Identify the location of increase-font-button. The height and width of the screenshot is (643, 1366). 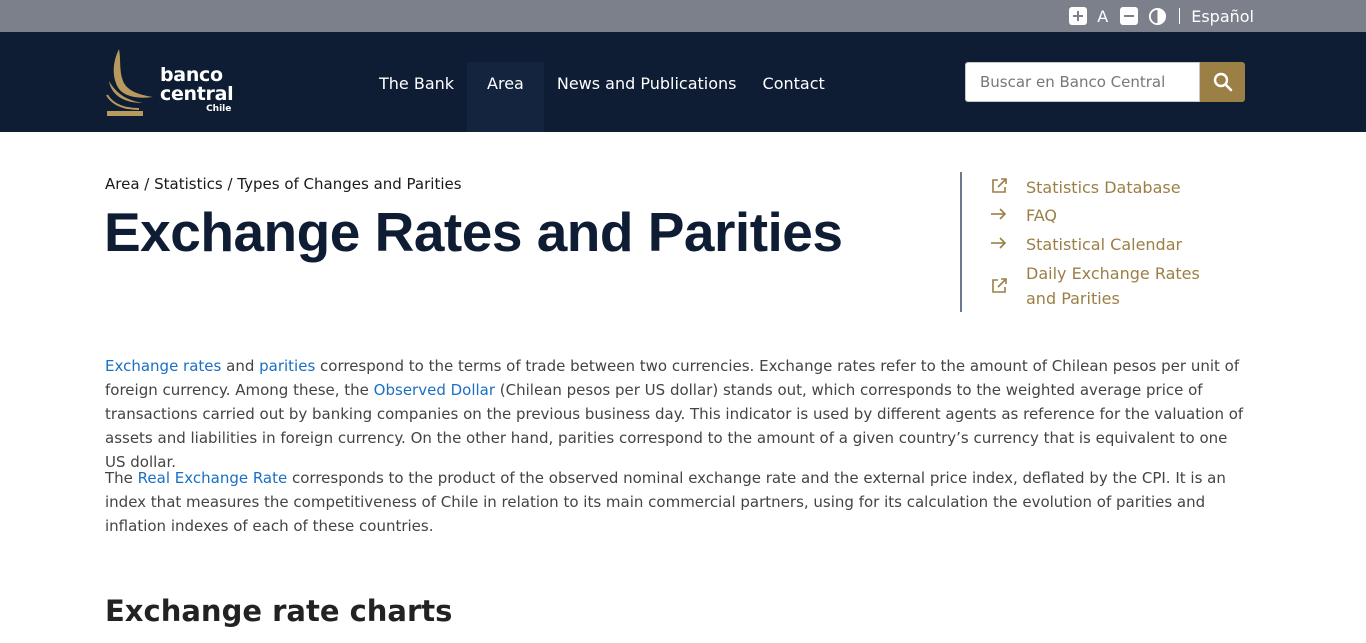
(1078, 16).